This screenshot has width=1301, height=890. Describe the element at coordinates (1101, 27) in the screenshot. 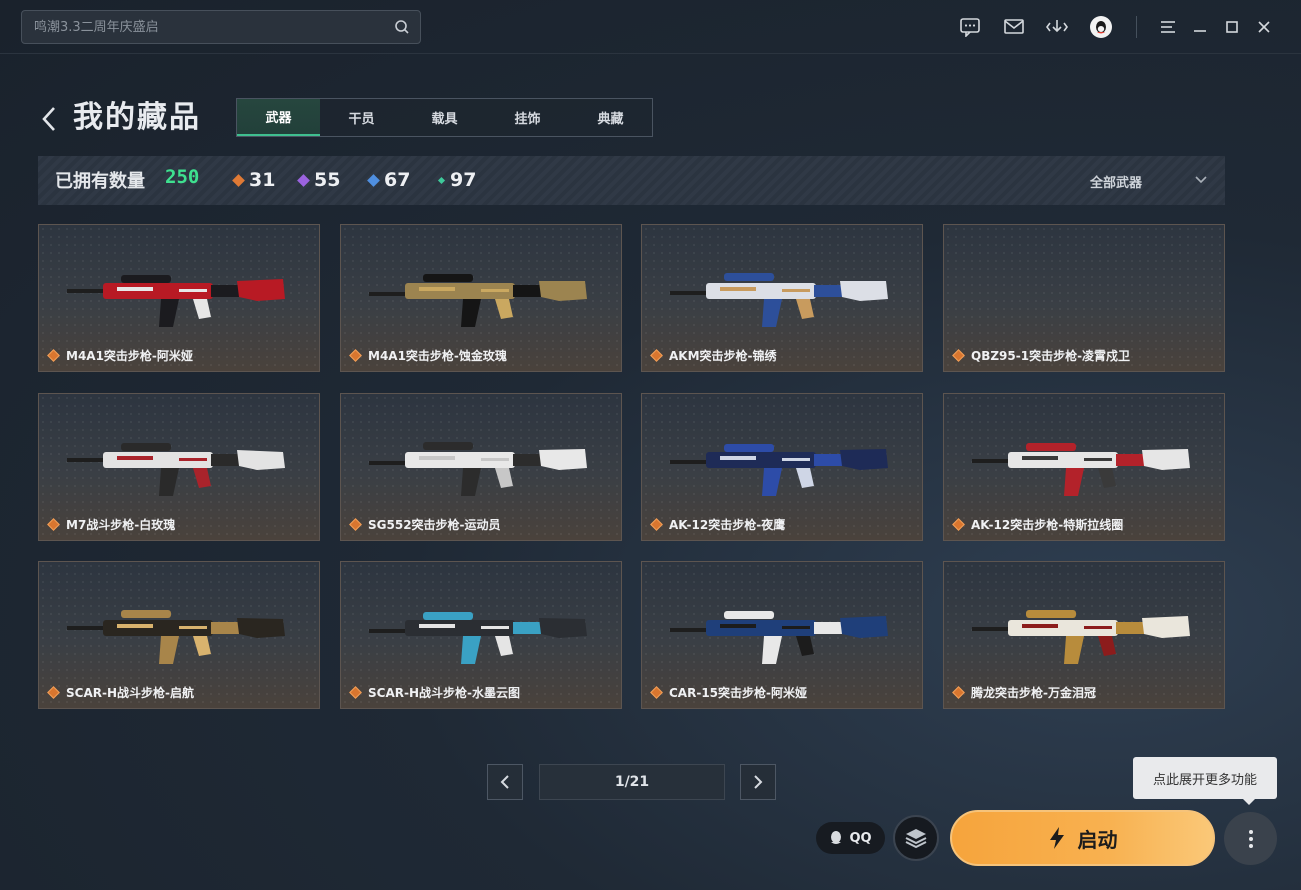

I see `qq-avatar-icon` at that location.